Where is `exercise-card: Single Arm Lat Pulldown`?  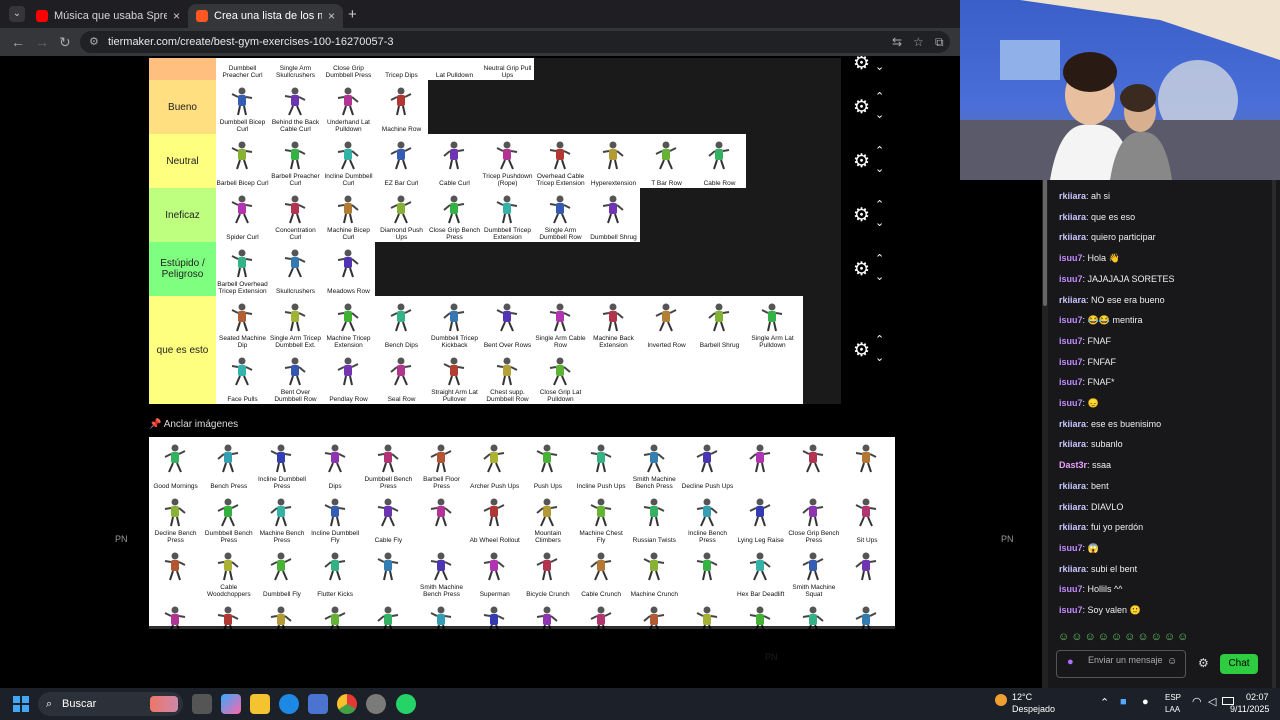 exercise-card: Single Arm Lat Pulldown is located at coordinates (772, 323).